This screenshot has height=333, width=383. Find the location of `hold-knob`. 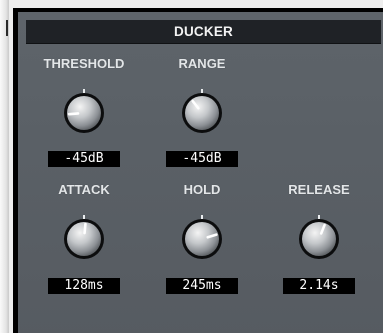

hold-knob is located at coordinates (202, 238).